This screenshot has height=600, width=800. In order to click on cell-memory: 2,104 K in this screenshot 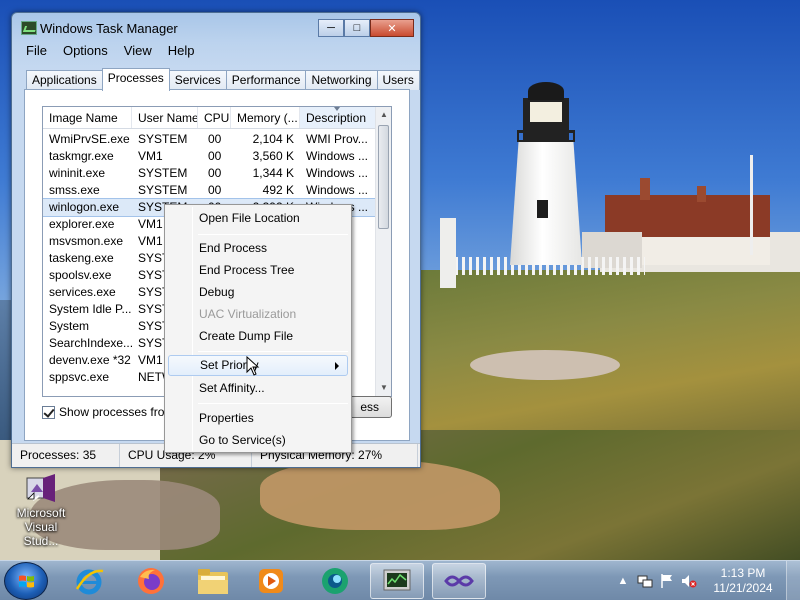, I will do `click(273, 139)`.